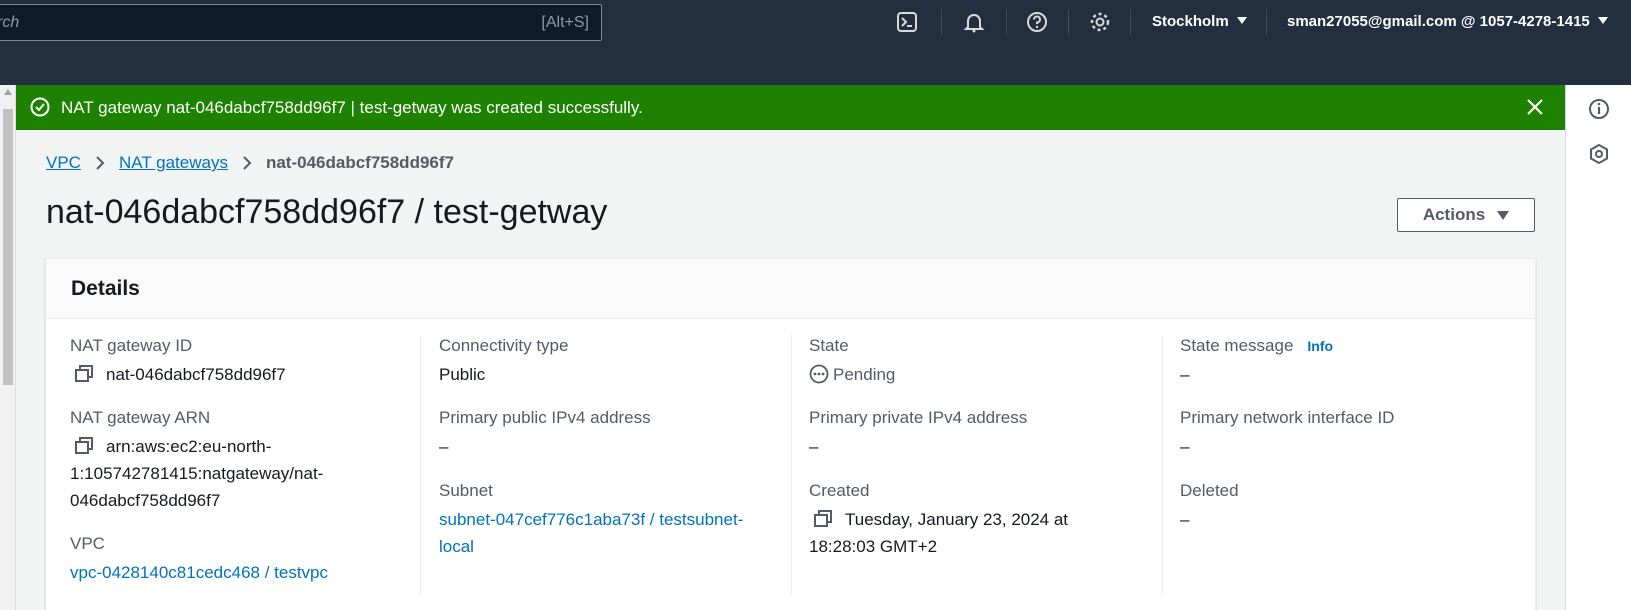 This screenshot has width=1631, height=610. What do you see at coordinates (918, 417) in the screenshot?
I see `field-label: Primary private IPv4 address` at bounding box center [918, 417].